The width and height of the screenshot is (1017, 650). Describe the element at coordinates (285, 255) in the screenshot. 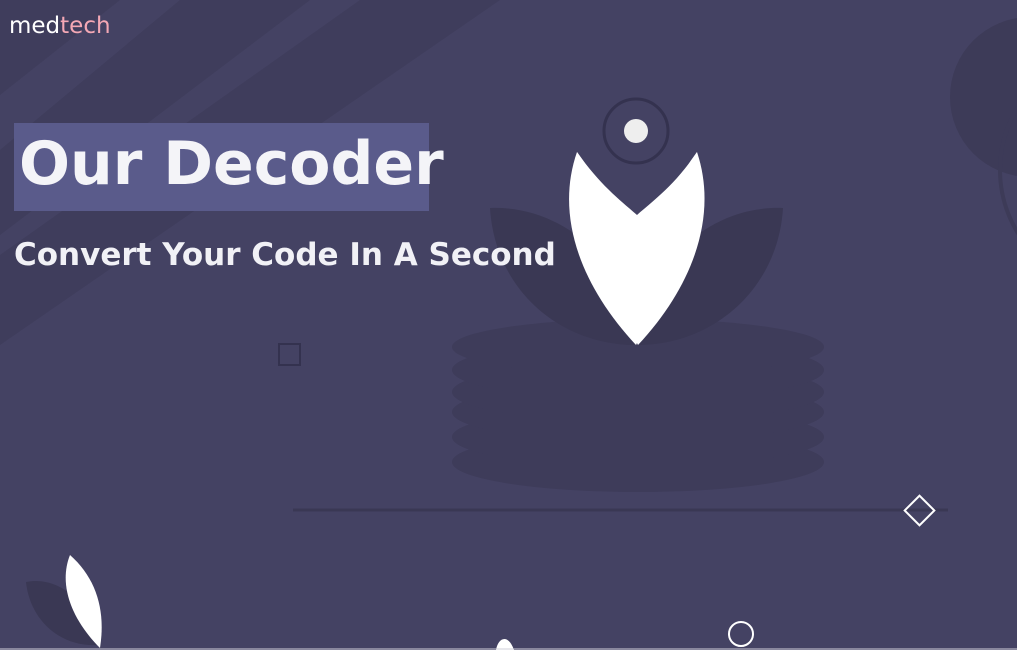

I see `hero-subtitle: Convert Your Code In A Second` at that location.